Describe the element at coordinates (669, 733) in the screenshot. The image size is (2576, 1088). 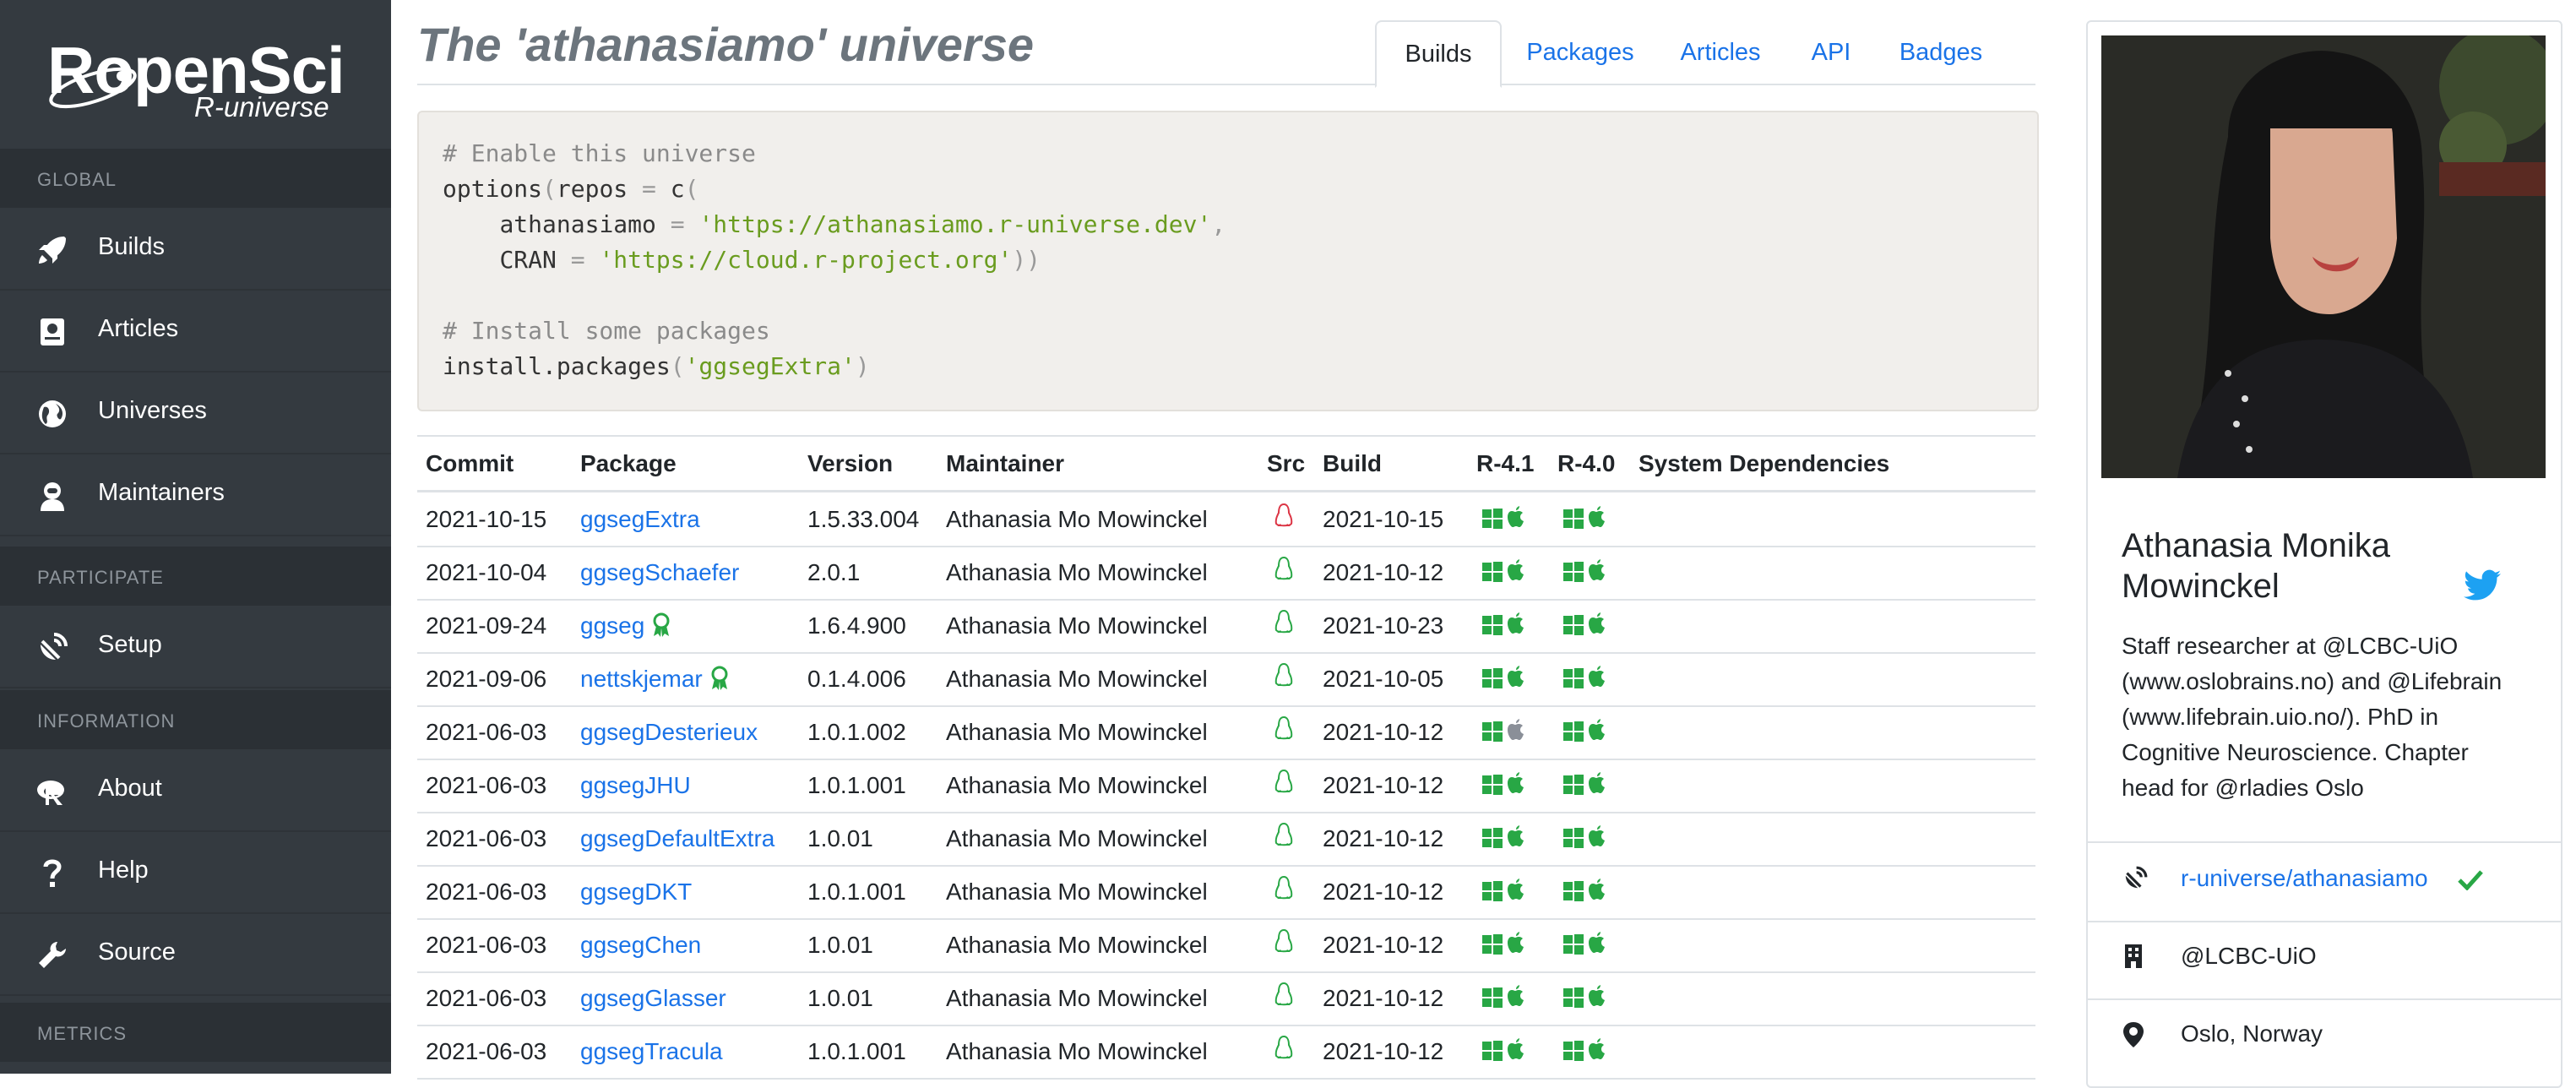
I see `package-link: ggsegDesterieux` at that location.